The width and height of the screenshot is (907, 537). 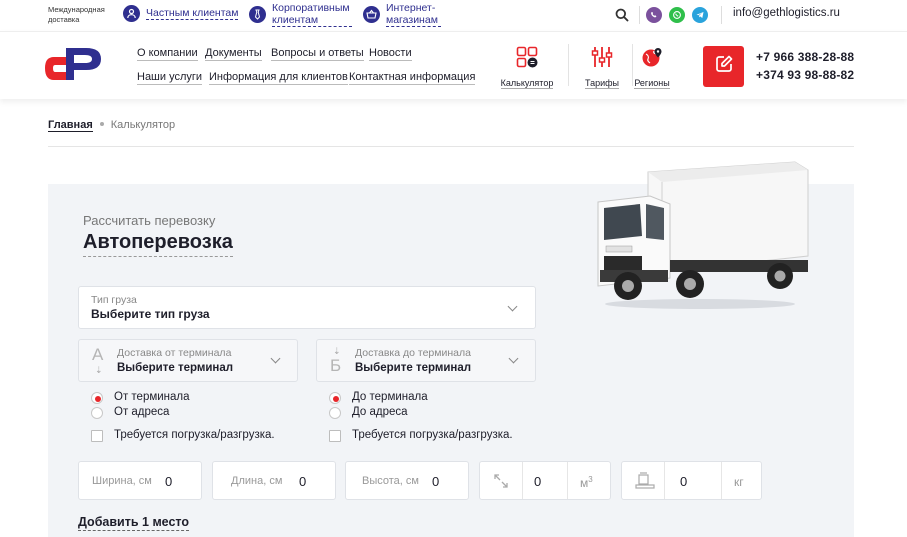 What do you see at coordinates (684, 481) in the screenshot?
I see `weight-value: 0` at bounding box center [684, 481].